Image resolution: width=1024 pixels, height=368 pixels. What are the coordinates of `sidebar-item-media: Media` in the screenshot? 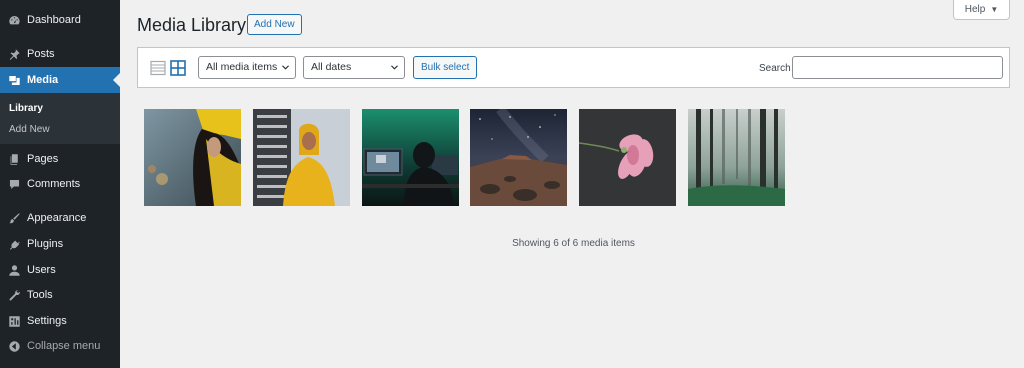 It's located at (60, 80).